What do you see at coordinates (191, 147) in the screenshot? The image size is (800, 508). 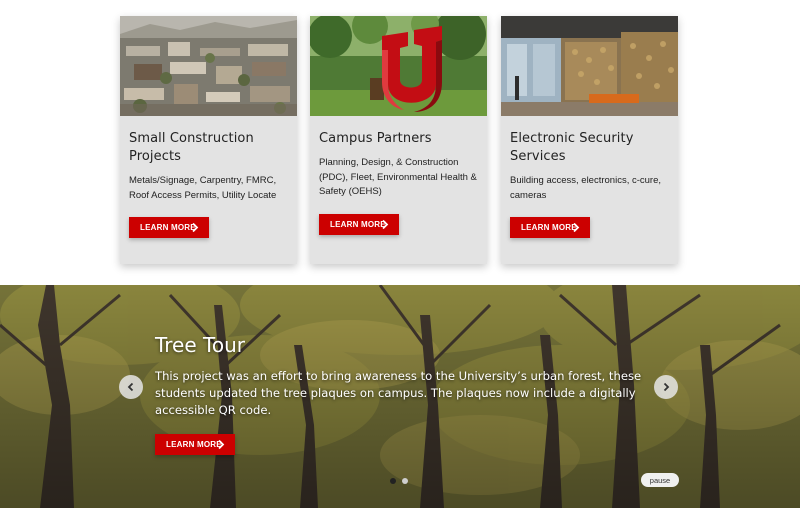 I see `card-title: Small Construction Projects` at bounding box center [191, 147].